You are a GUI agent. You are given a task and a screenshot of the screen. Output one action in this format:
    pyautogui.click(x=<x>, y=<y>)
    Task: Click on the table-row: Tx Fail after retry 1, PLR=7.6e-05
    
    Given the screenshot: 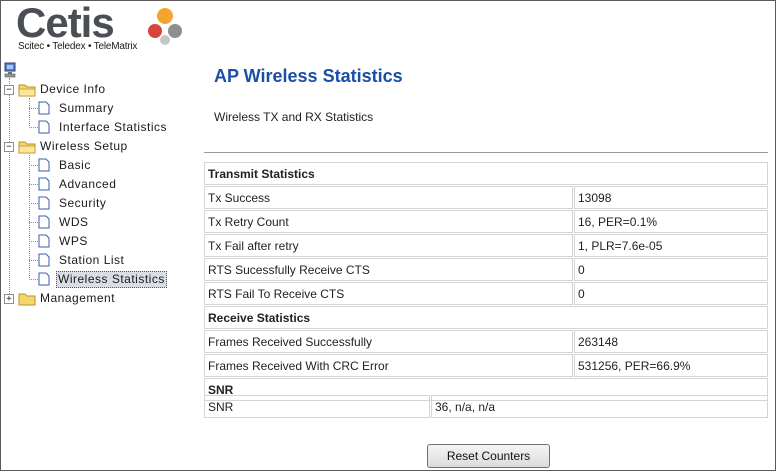 What is the action you would take?
    pyautogui.click(x=486, y=245)
    